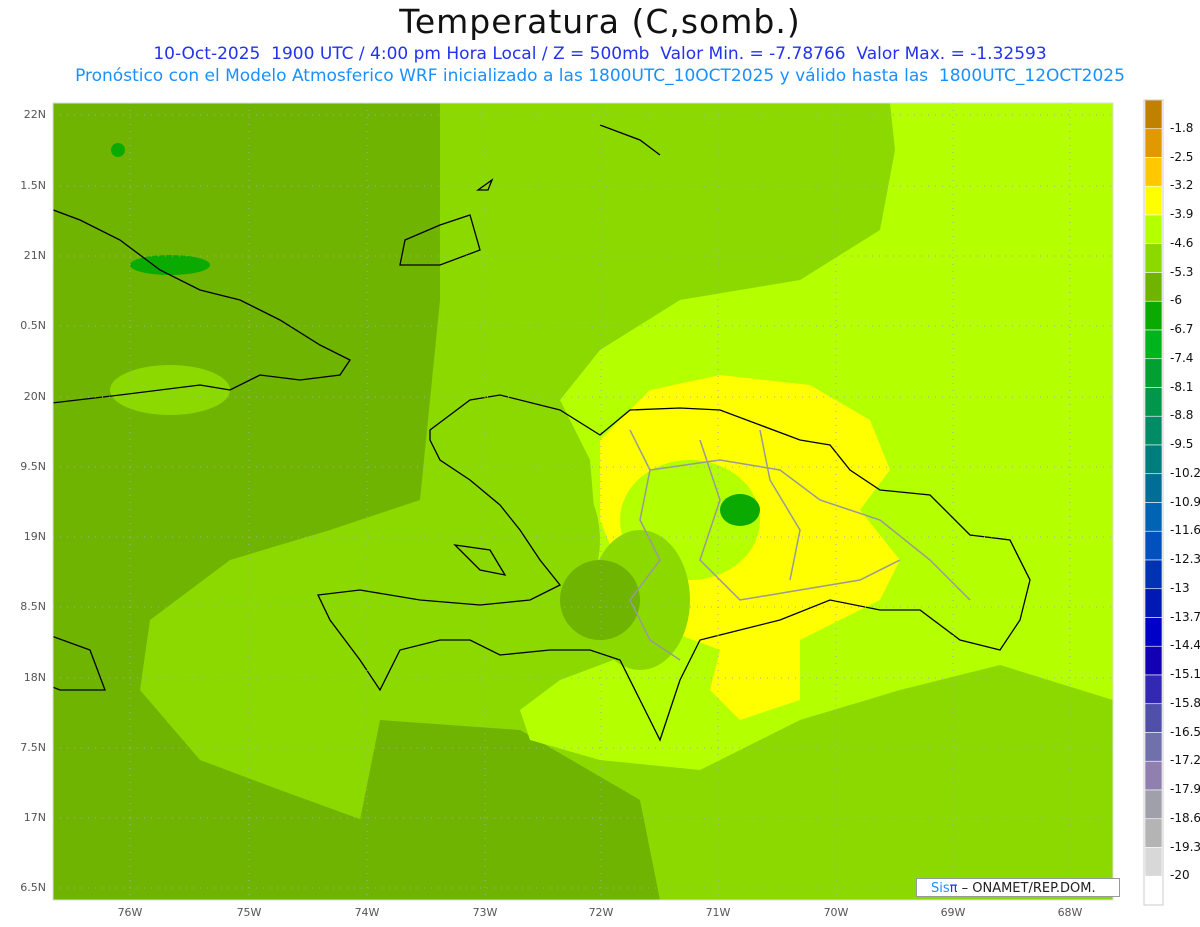 The width and height of the screenshot is (1200, 927). Describe the element at coordinates (1185, 472) in the screenshot. I see `colorbar-label: -10.2` at that location.